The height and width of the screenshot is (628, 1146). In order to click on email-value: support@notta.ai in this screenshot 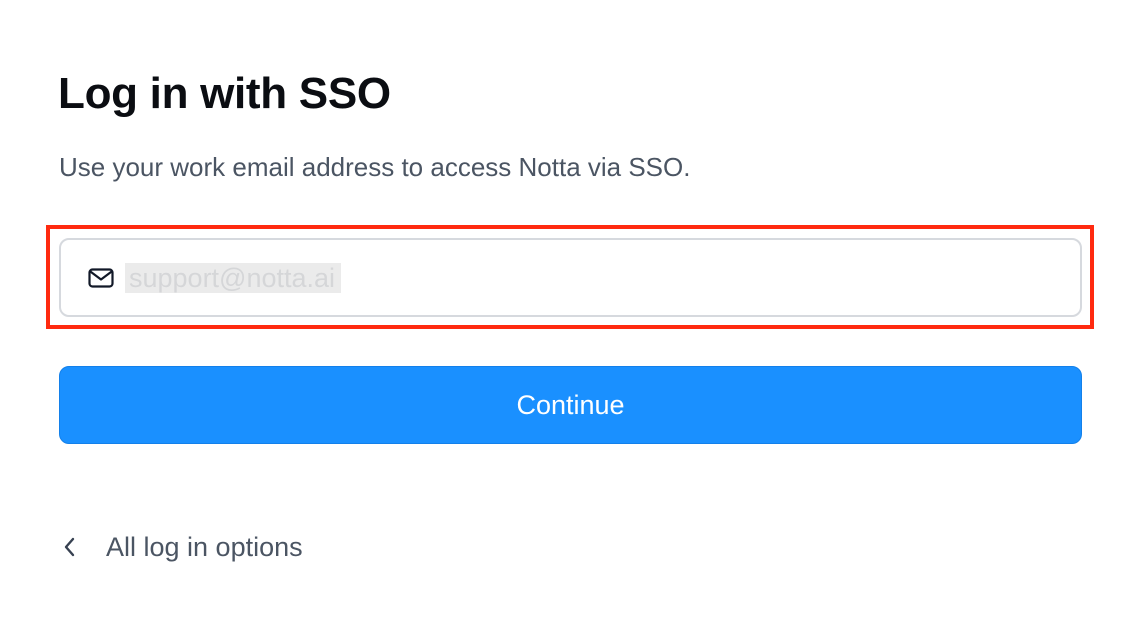, I will do `click(233, 278)`.